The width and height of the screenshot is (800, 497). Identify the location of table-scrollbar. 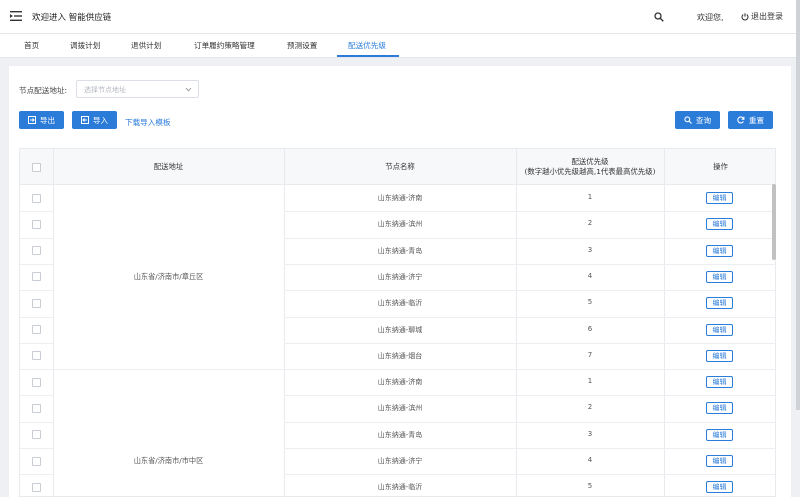
(774, 222).